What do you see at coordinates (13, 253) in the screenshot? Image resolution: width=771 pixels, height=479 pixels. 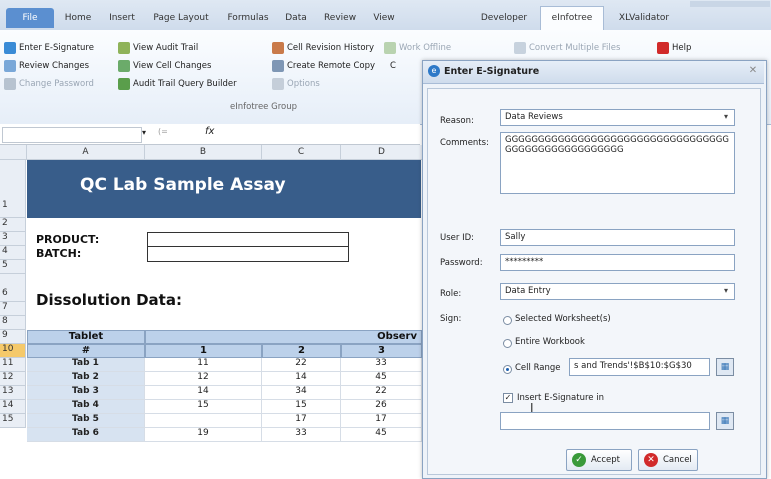 I see `row-header: 4` at bounding box center [13, 253].